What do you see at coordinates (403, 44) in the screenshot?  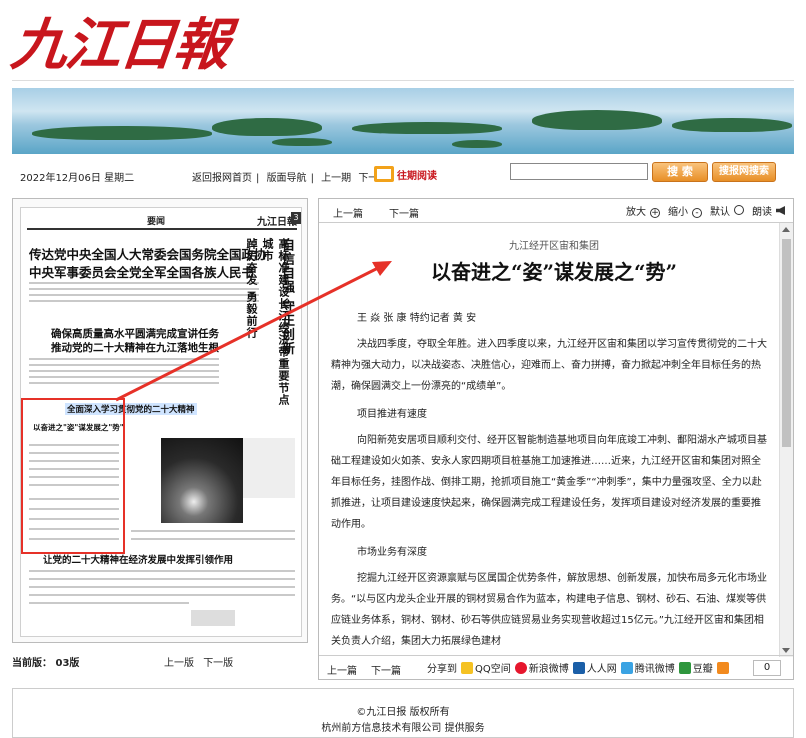 I see `masthead: 九江日報` at bounding box center [403, 44].